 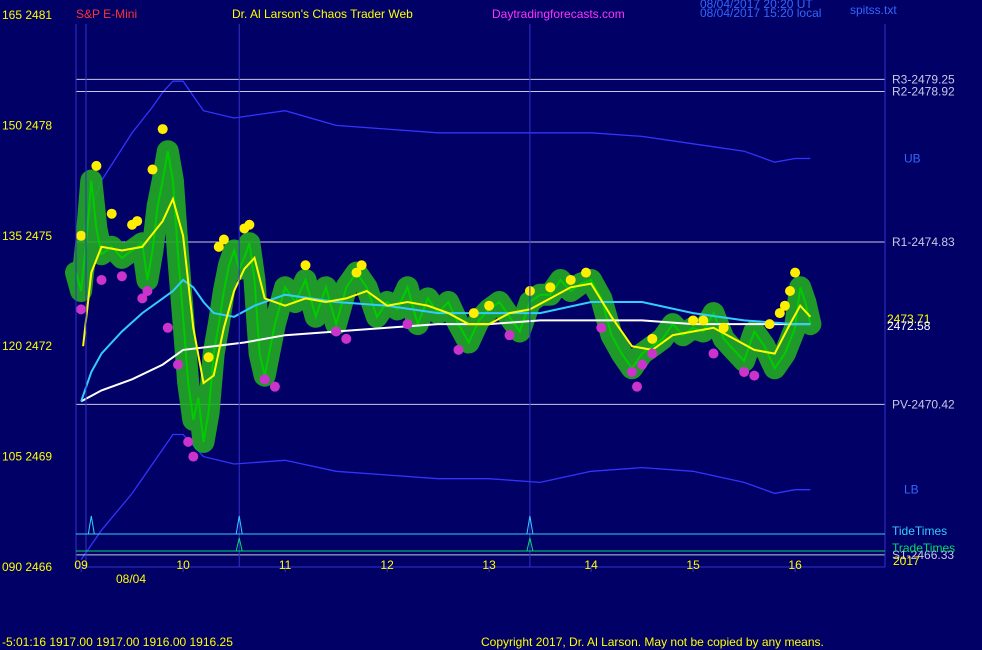 I want to click on level-label-r1: R1-2474.83, so click(x=923, y=242).